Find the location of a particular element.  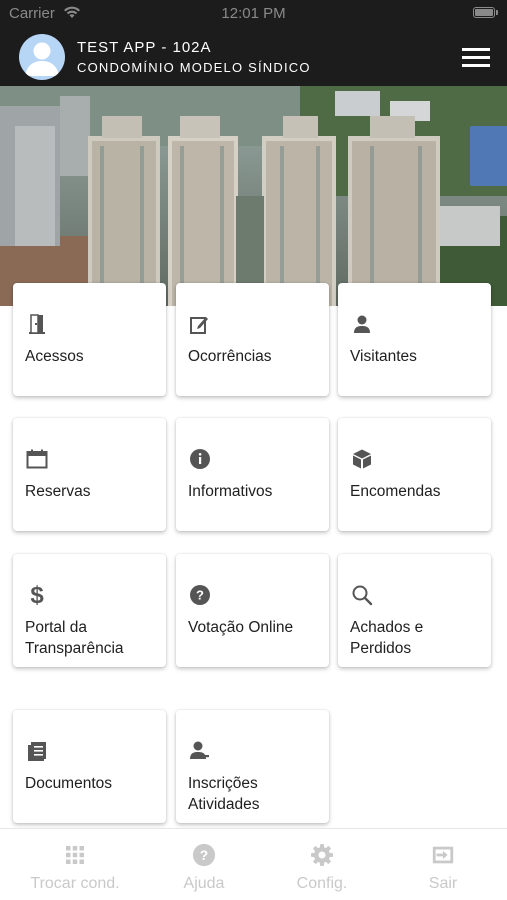

info-icon is located at coordinates (200, 459).